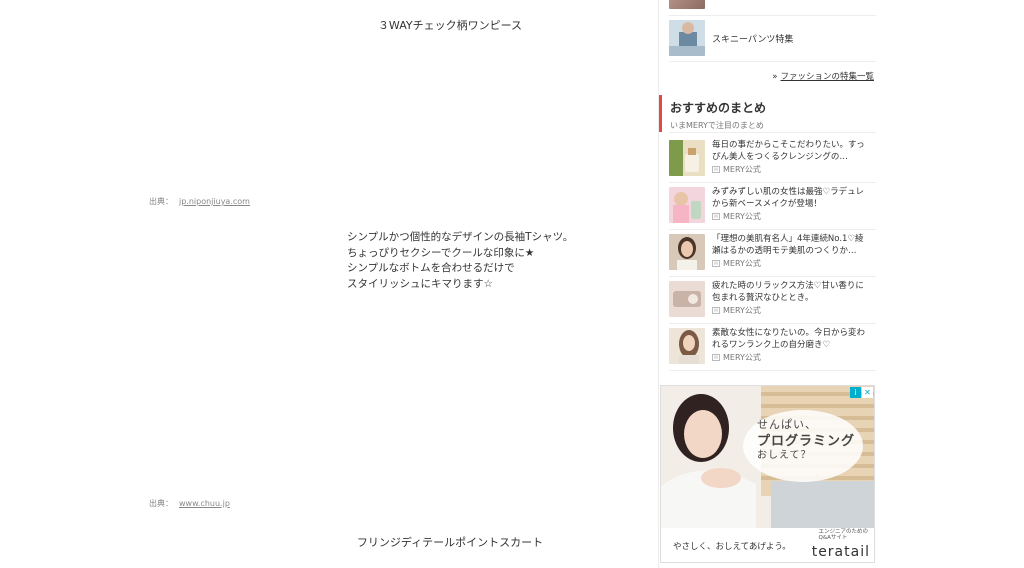 The height and width of the screenshot is (568, 1024). What do you see at coordinates (772, 303) in the screenshot?
I see `article-item: 疲れた時のリラックス方法♡甘い香りに包まれる贅沢なひととき。 M MERY公式` at bounding box center [772, 303].